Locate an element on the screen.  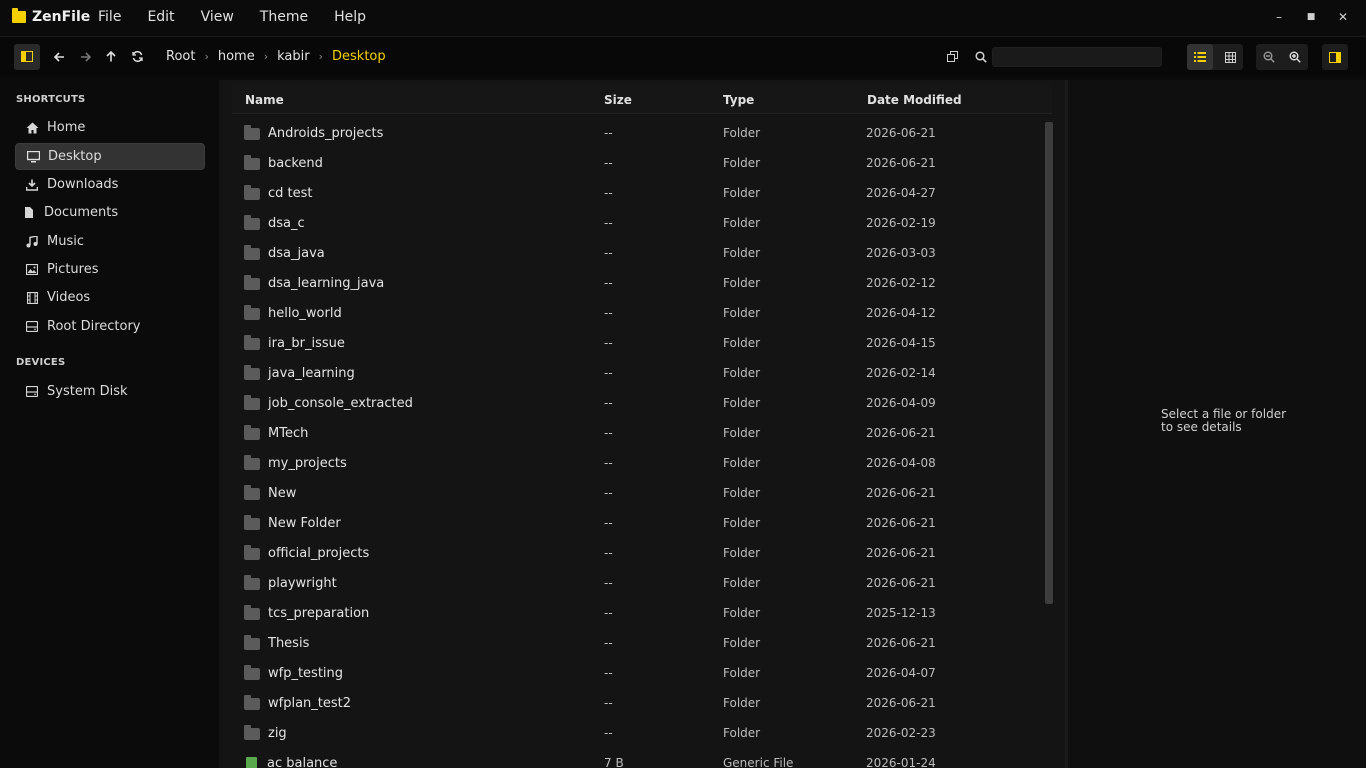
table-row: New Folder -- Folder 2026-06-21 is located at coordinates (637, 523).